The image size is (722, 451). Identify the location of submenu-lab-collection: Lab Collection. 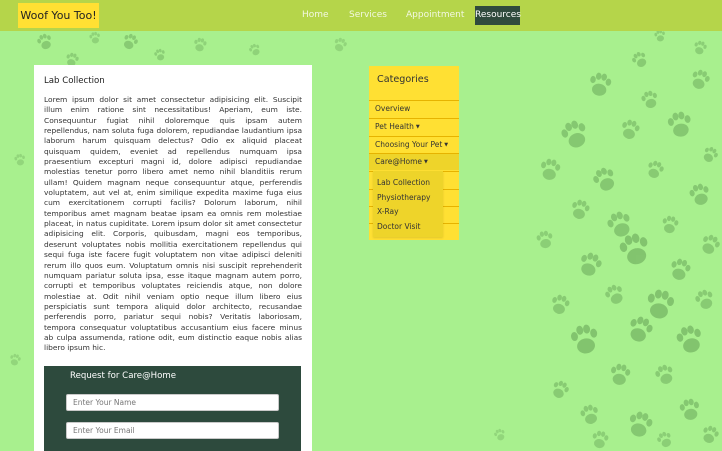
(403, 182).